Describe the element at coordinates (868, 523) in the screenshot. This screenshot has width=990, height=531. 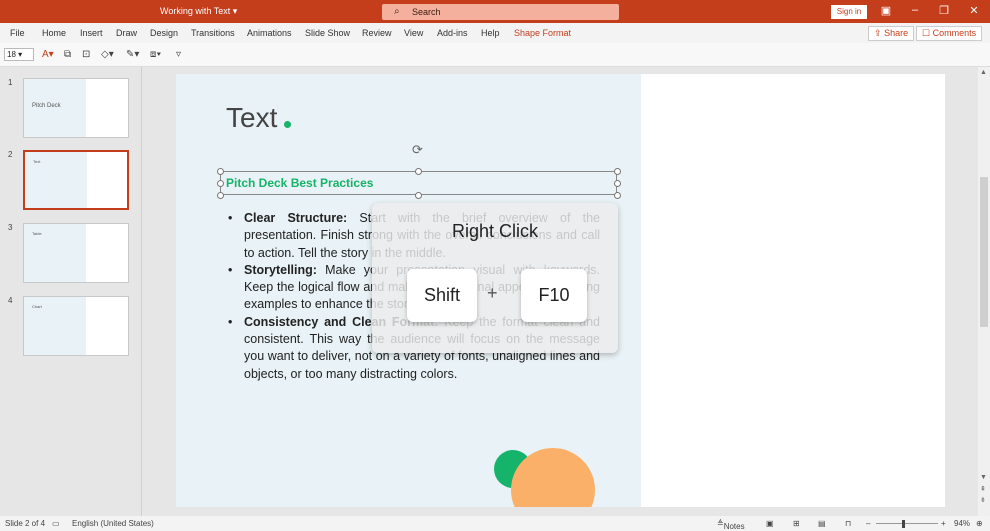
I see `zoom-out-icon: –` at that location.